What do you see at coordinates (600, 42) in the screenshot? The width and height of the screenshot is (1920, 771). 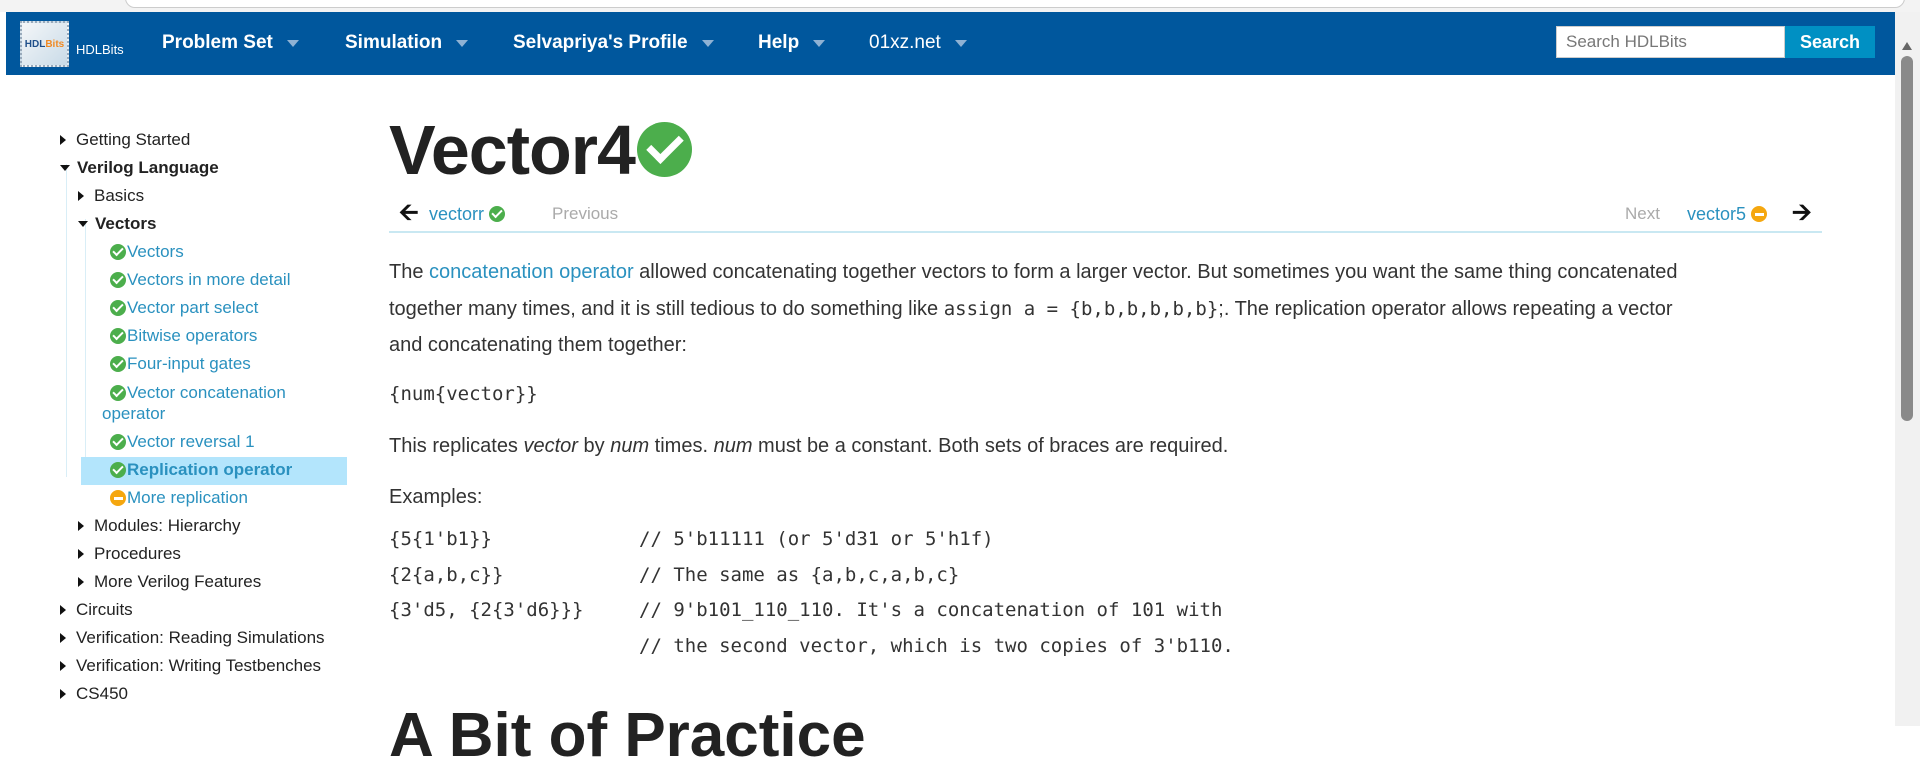 I see `menu-label: Selvapriya's Profile` at bounding box center [600, 42].